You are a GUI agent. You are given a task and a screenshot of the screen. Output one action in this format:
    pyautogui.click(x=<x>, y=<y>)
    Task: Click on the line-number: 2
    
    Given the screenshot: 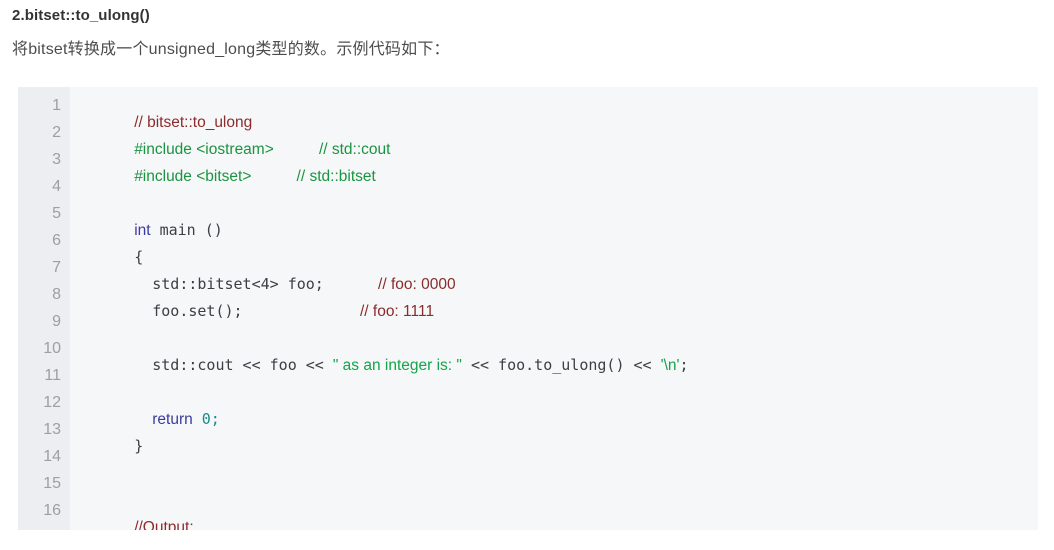 What is the action you would take?
    pyautogui.click(x=56, y=132)
    